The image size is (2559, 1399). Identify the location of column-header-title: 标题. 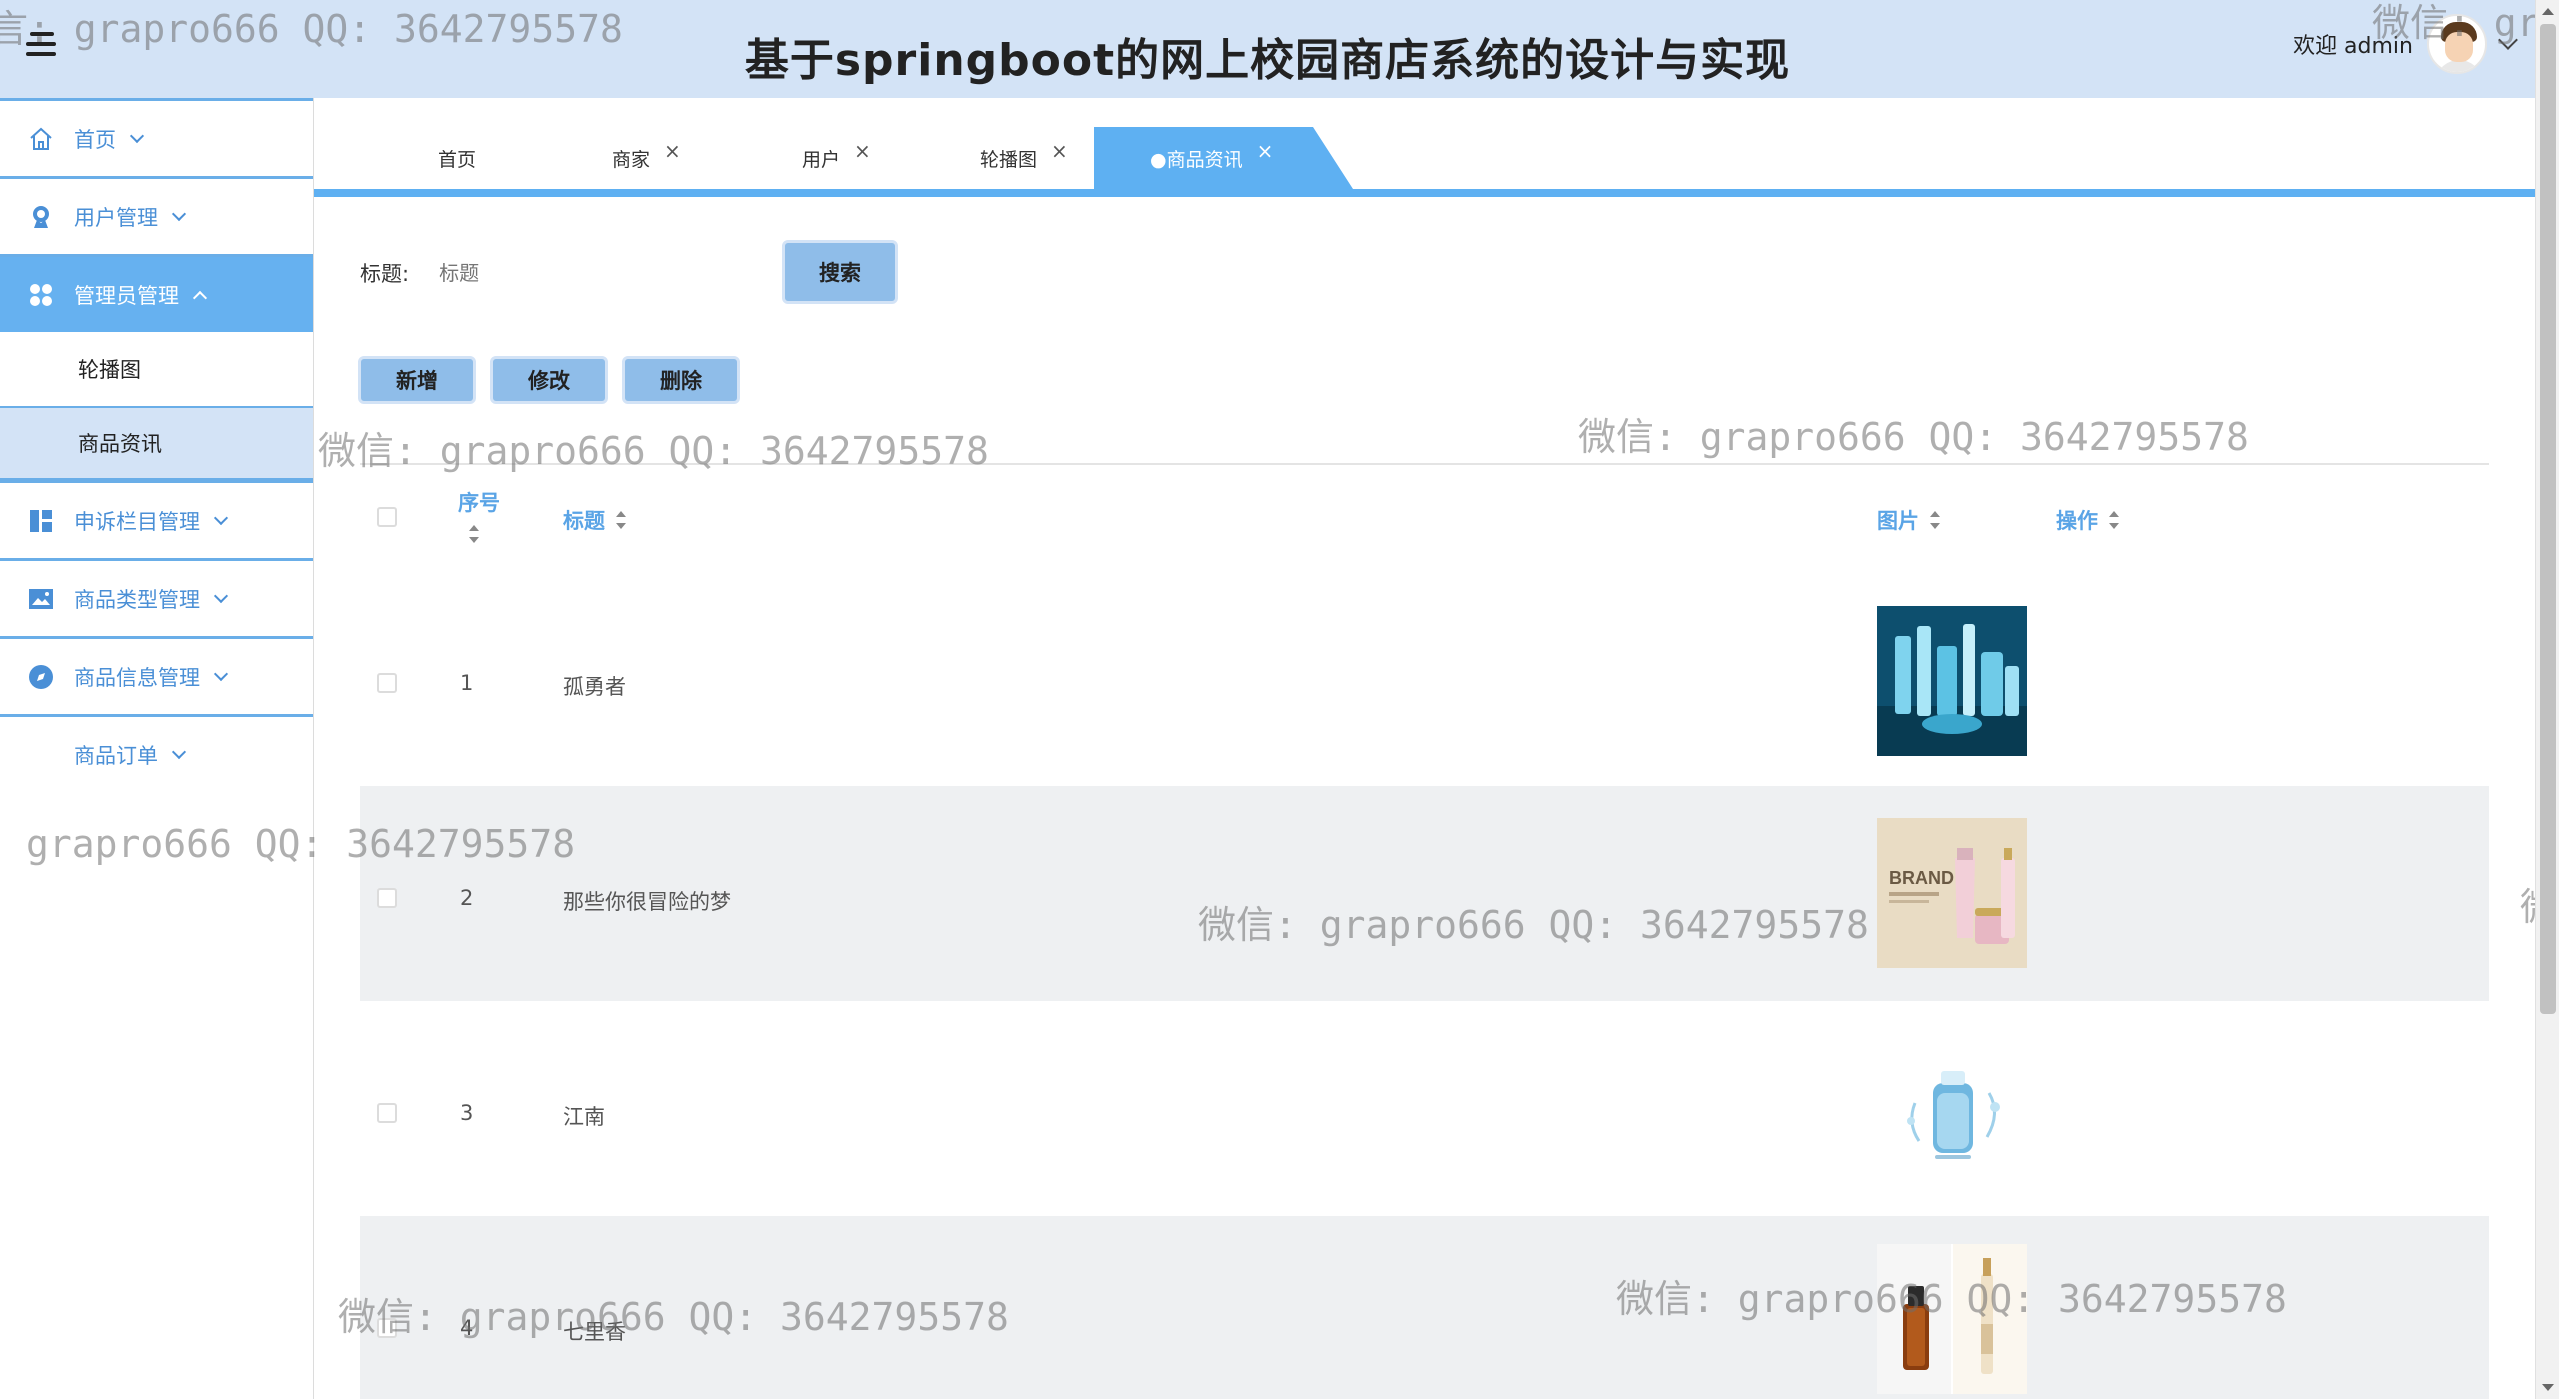
(595, 520).